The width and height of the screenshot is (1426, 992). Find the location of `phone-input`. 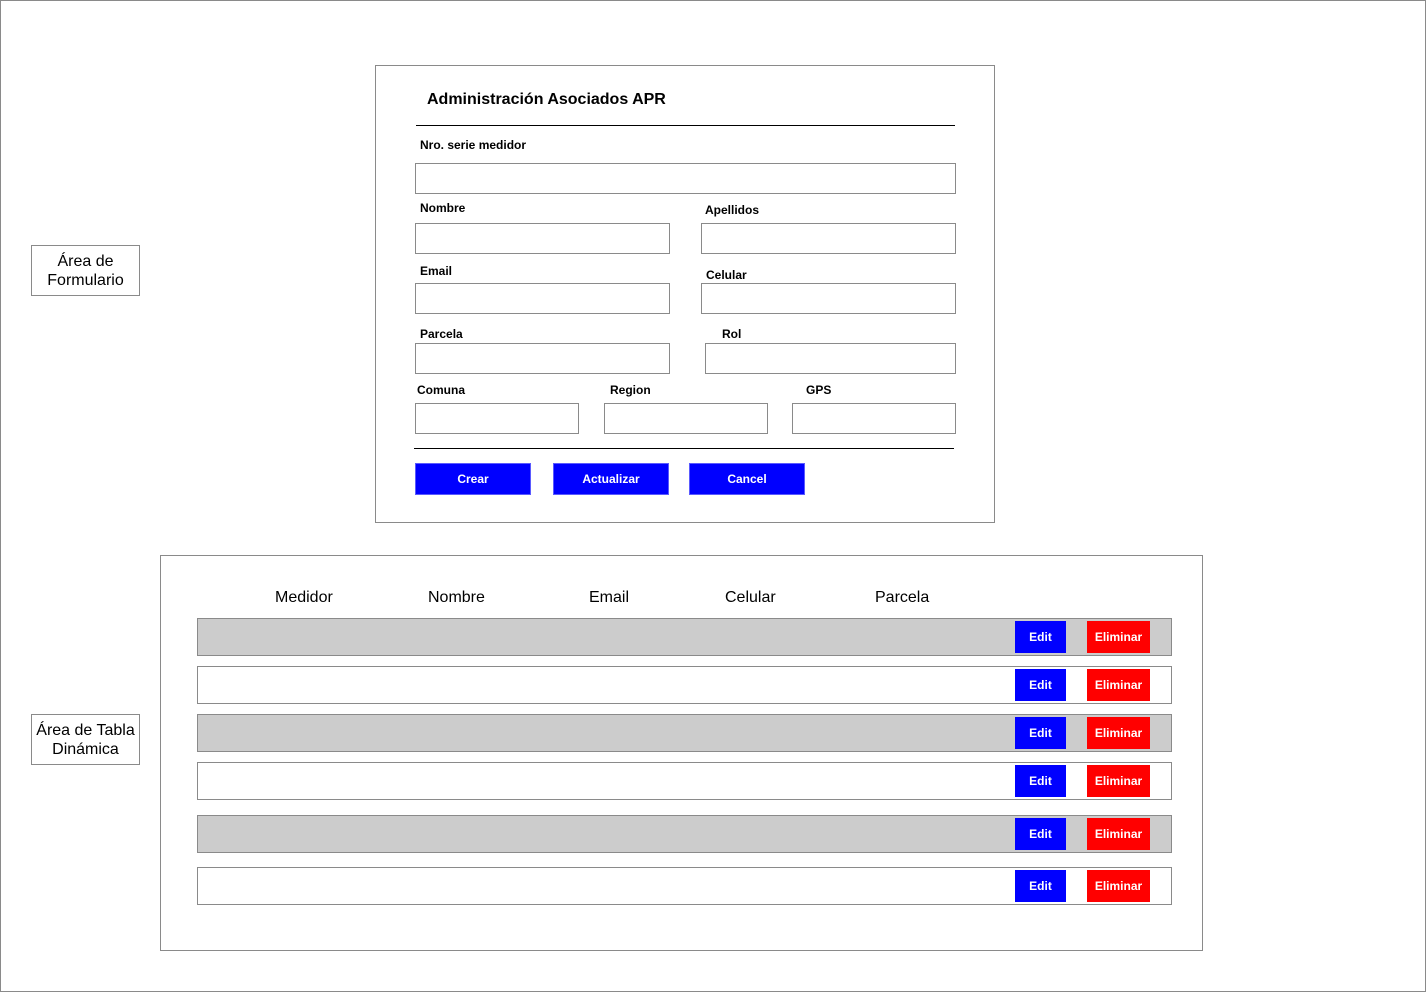

phone-input is located at coordinates (828, 298).